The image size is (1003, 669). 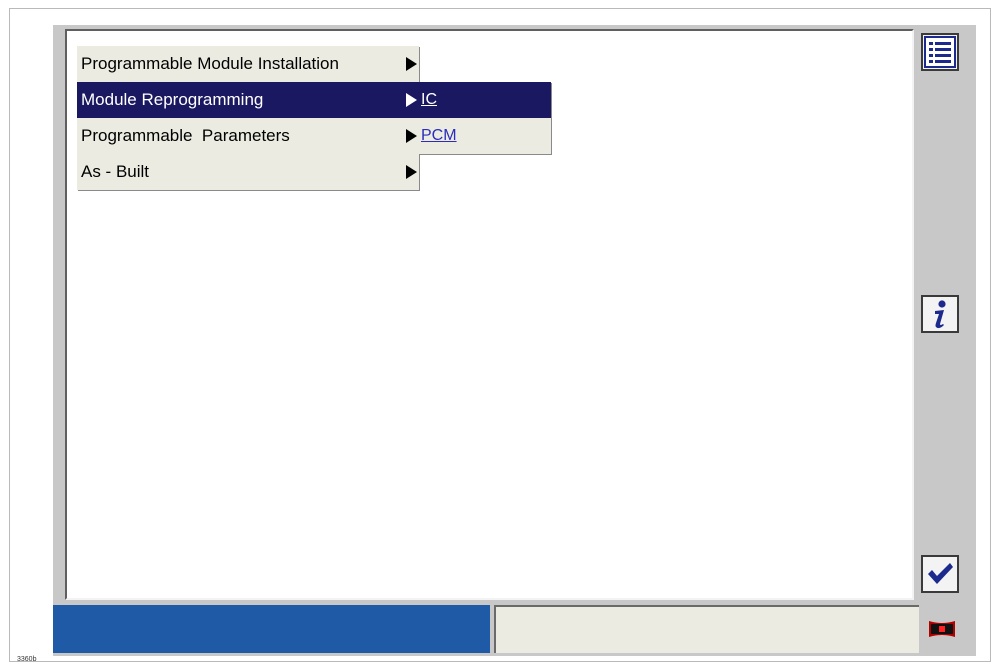 I want to click on menu-item-label: As - Built, so click(x=115, y=171).